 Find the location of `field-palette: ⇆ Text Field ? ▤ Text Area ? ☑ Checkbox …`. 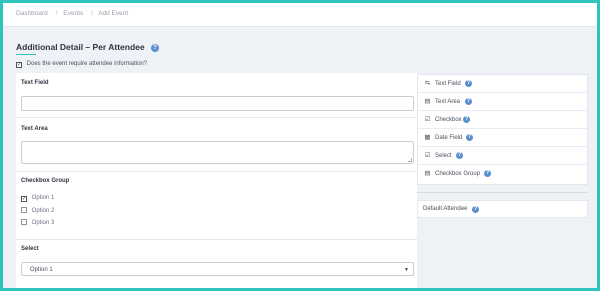

field-palette: ⇆ Text Field ? ▤ Text Area ? ☑ Checkbox … is located at coordinates (502, 129).